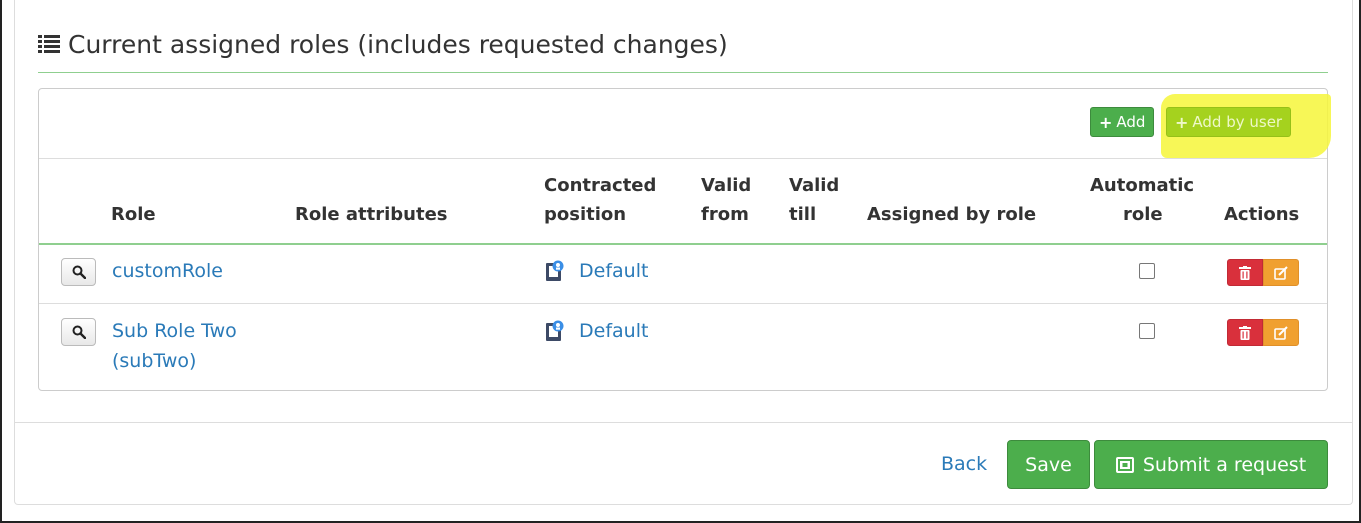 The width and height of the screenshot is (1361, 523). What do you see at coordinates (683, 422) in the screenshot?
I see `footer-divider` at bounding box center [683, 422].